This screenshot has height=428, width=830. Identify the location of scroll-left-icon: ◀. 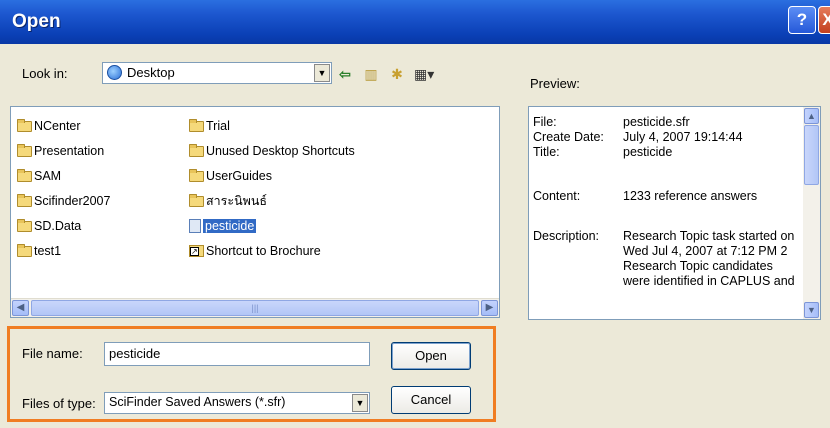
(20, 308).